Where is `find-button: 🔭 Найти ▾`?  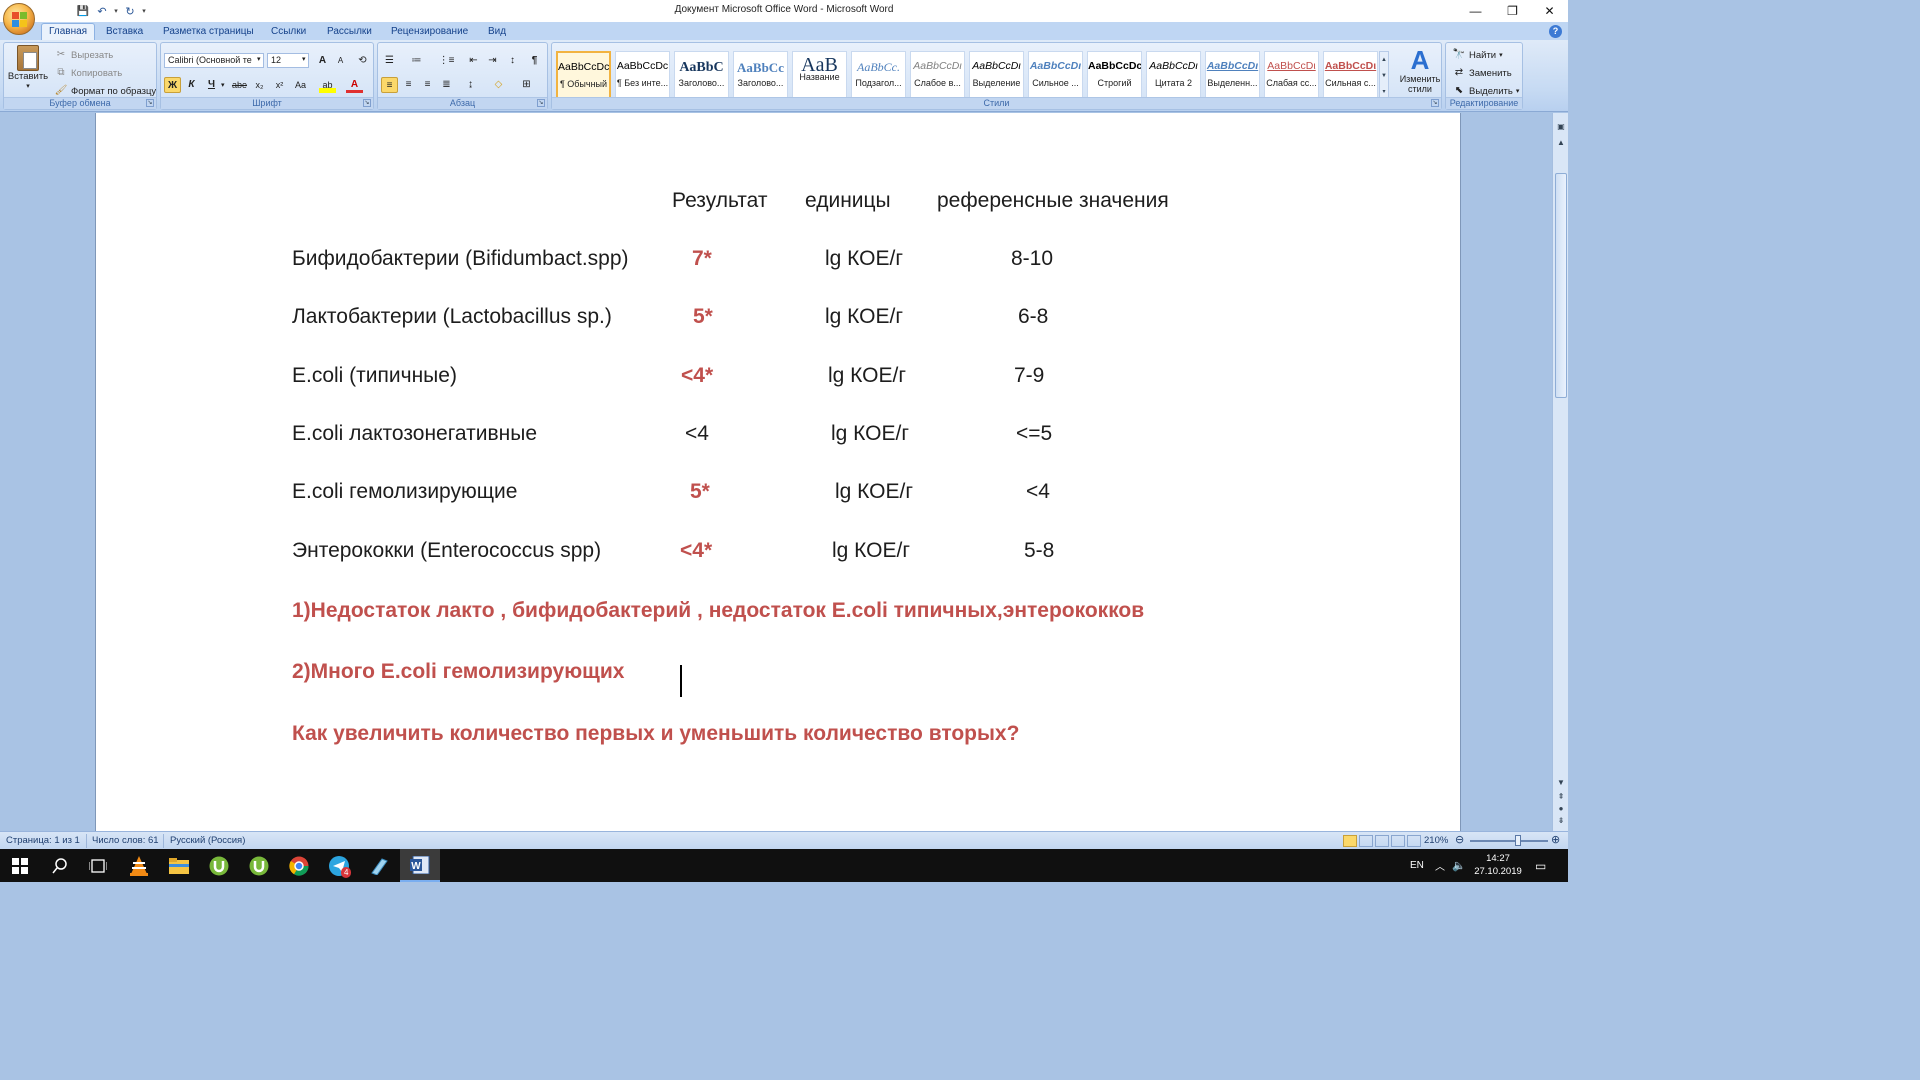 find-button: 🔭 Найти ▾ is located at coordinates (1477, 55).